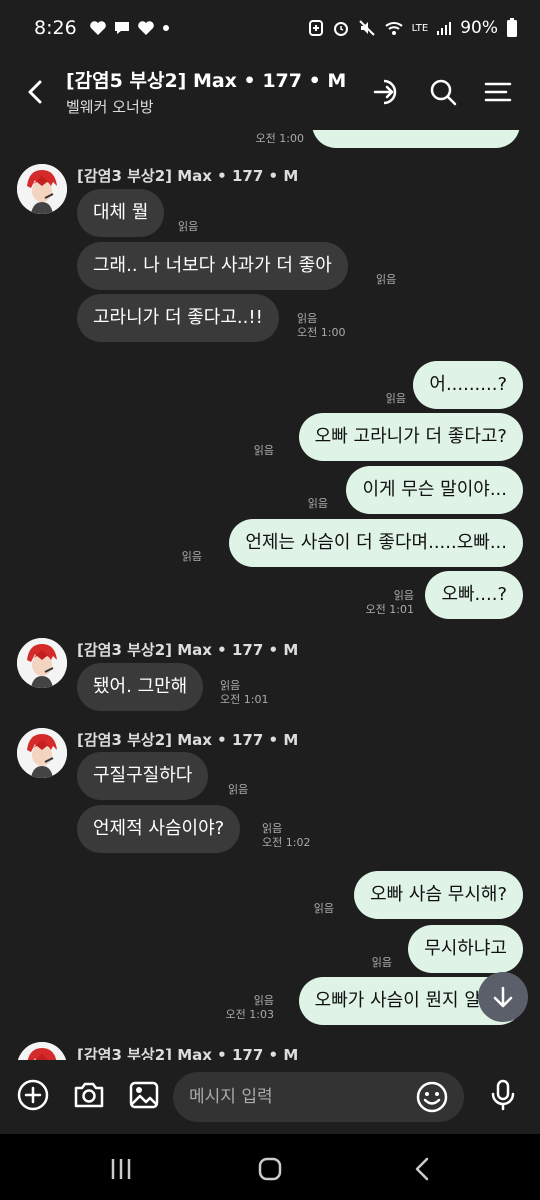 This screenshot has width=540, height=1200. Describe the element at coordinates (270, 93) in the screenshot. I see `chat-header: [감염5 부상2] Max • 177 • M 벨웨커 오너방` at that location.